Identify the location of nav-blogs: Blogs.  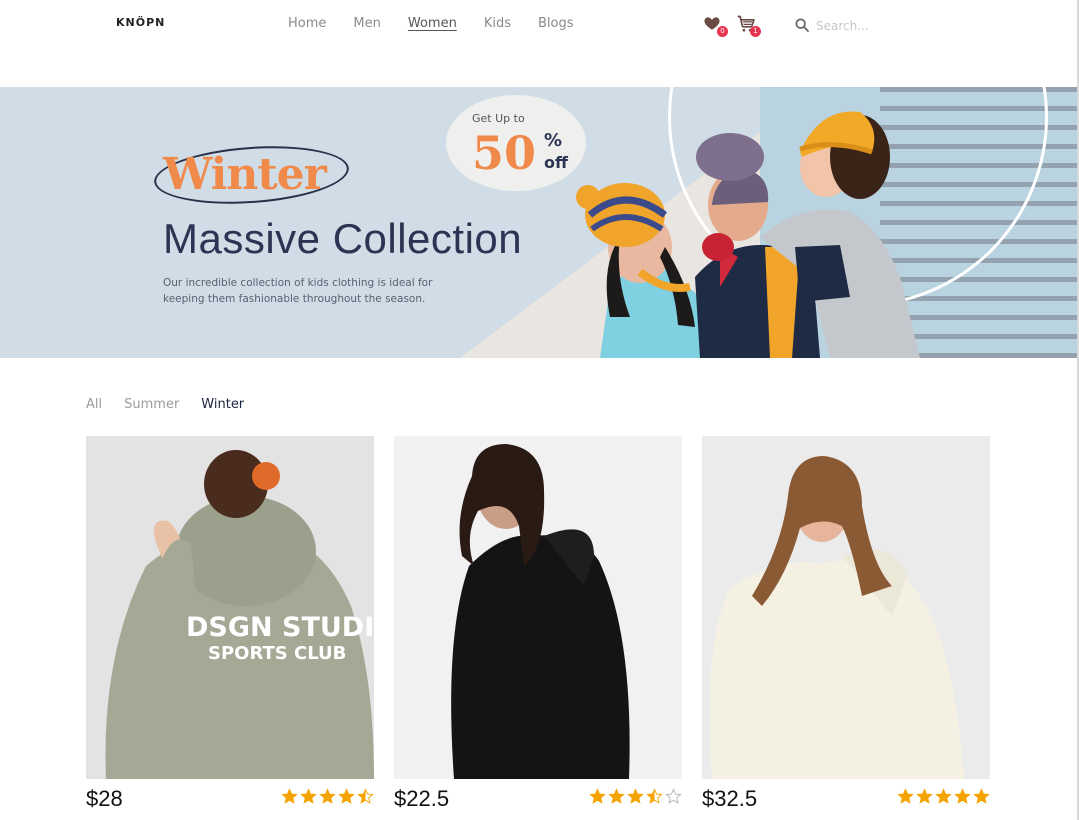
(556, 23).